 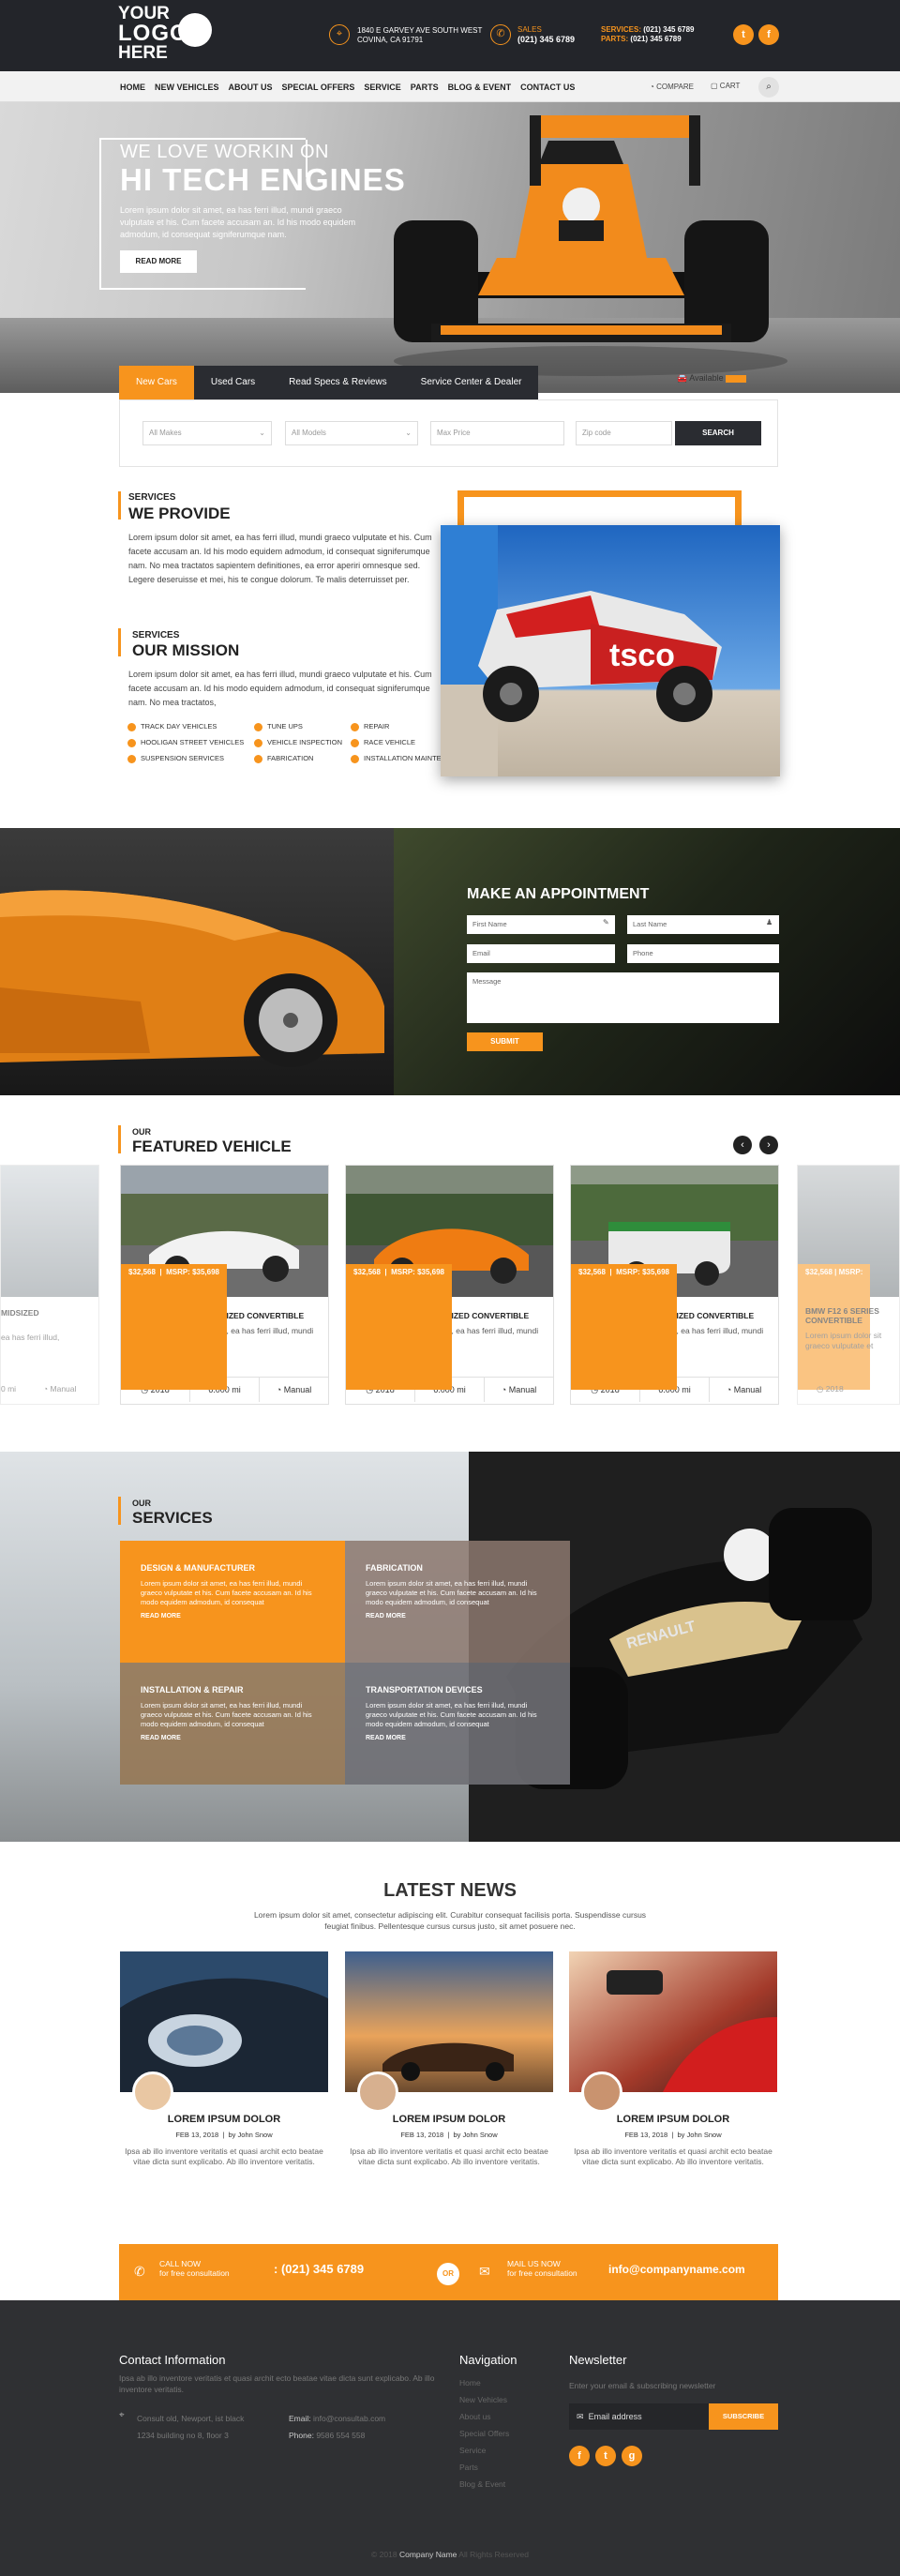 What do you see at coordinates (541, 953) in the screenshot?
I see `email-input: Email` at bounding box center [541, 953].